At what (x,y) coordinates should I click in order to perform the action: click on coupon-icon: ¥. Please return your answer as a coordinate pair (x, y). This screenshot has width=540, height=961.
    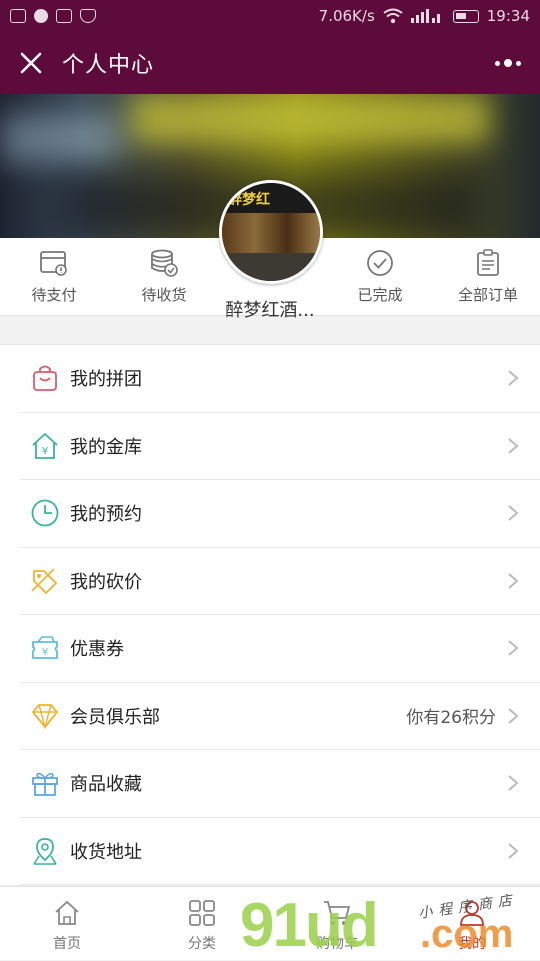
    Looking at the image, I should click on (45, 648).